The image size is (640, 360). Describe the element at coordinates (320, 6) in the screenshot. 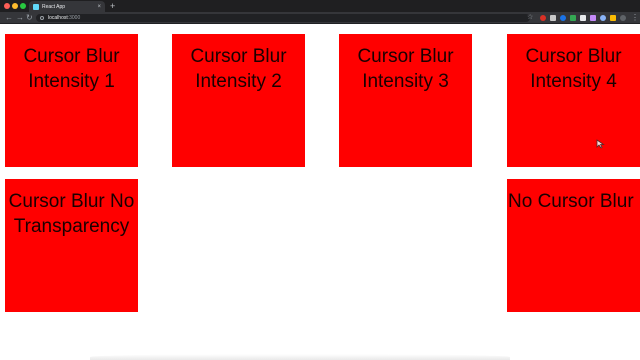

I see `browser-tab-bar: React App × +` at that location.